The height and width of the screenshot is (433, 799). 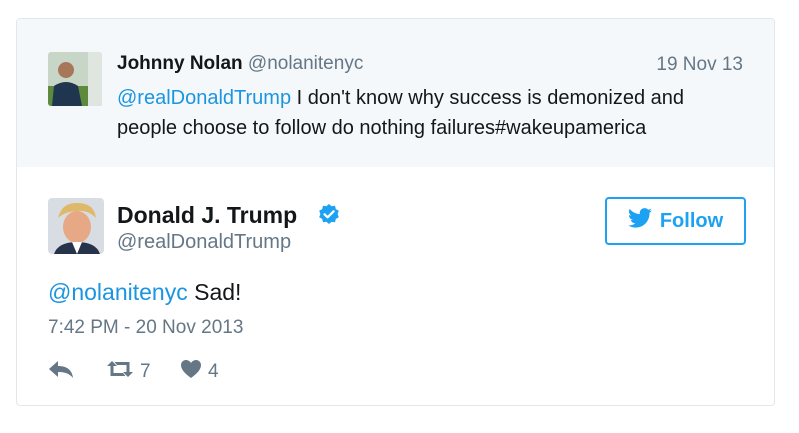 I want to click on author-handle: @realDonaldTrump, so click(x=204, y=242).